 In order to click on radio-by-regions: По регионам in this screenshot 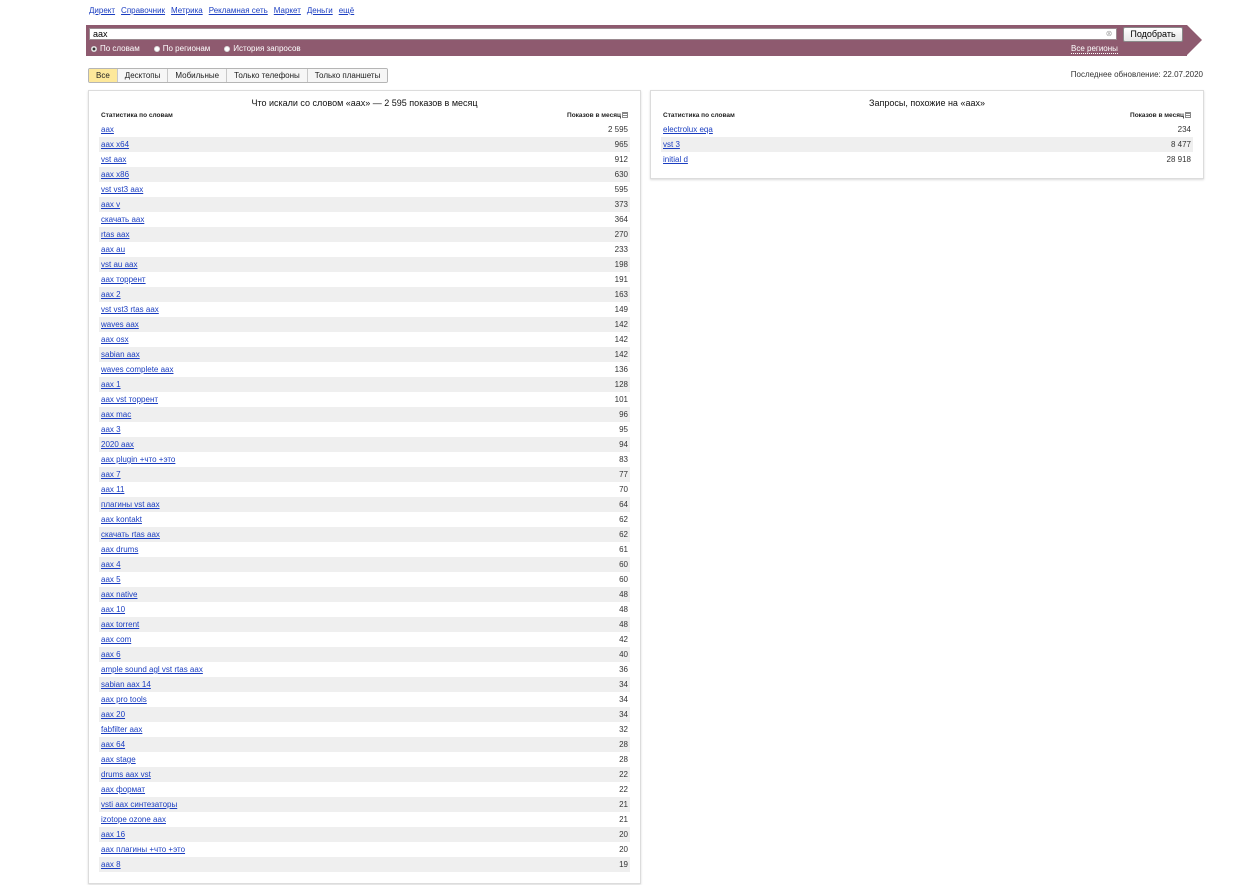, I will do `click(181, 48)`.